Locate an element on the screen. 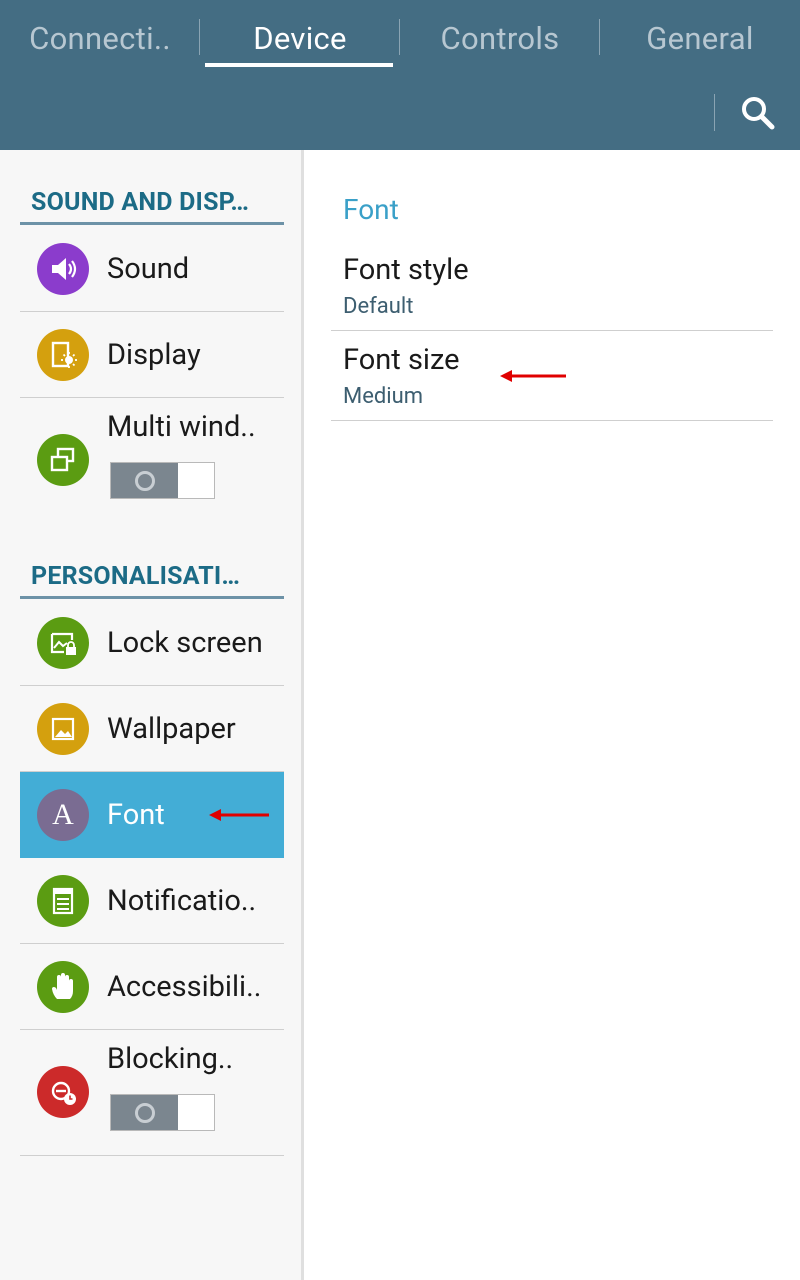 This screenshot has height=1280, width=800. sidebar-item-lock-screen: Lock screen is located at coordinates (152, 643).